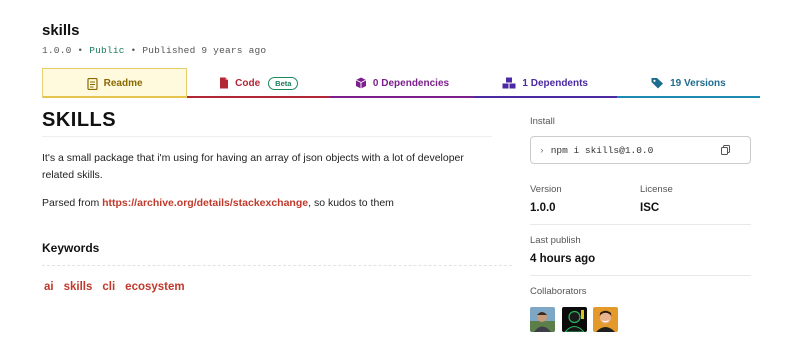  What do you see at coordinates (546, 189) in the screenshot?
I see `version-label: Version` at bounding box center [546, 189].